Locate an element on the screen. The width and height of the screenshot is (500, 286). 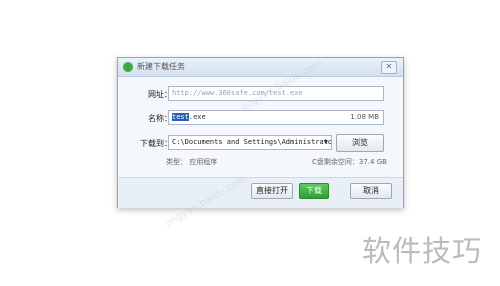
name-extension: .exe is located at coordinates (197, 117).